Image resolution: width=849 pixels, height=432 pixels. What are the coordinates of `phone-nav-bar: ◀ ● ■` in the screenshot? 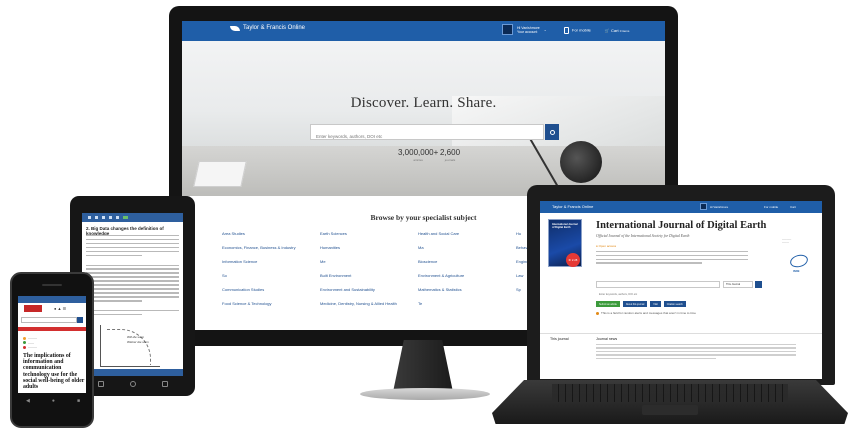 It's located at (53, 401).